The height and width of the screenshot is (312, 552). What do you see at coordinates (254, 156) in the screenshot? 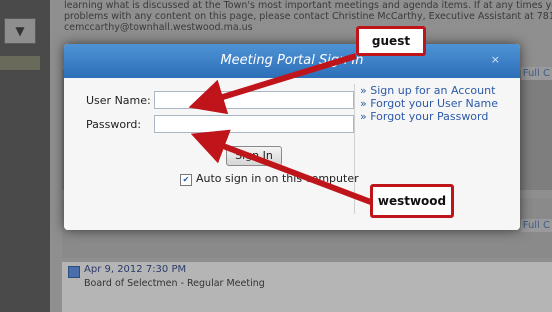
I see `sign-in-button: Sign In` at bounding box center [254, 156].